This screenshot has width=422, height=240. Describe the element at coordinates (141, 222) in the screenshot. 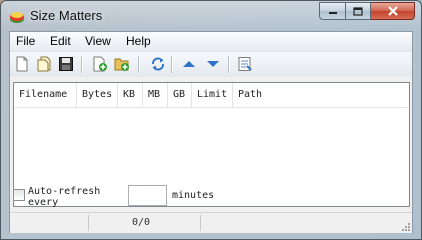

I see `status-count: 0/0` at that location.